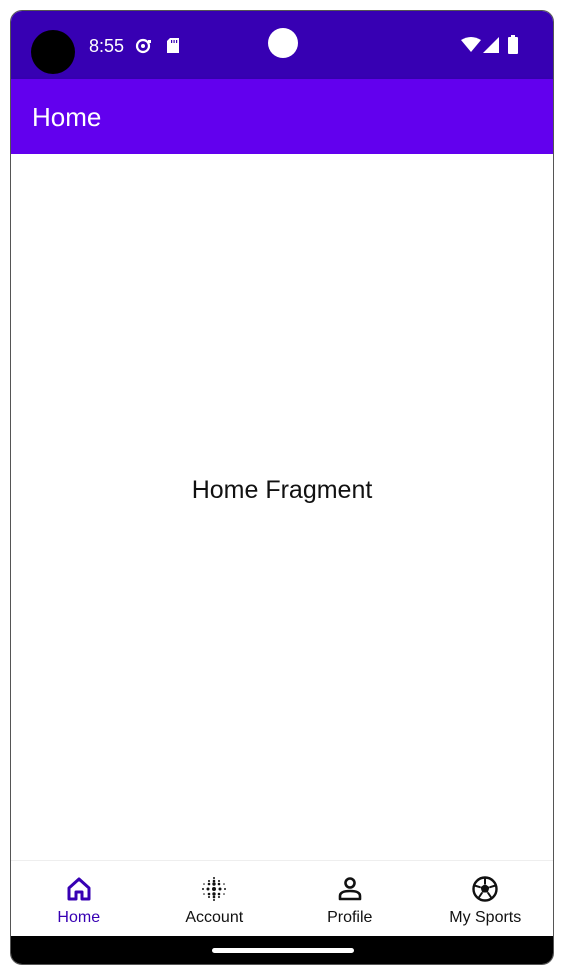  Describe the element at coordinates (173, 45) in the screenshot. I see `sd-card-icon` at that location.